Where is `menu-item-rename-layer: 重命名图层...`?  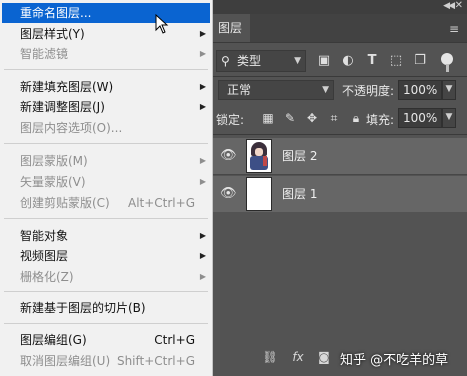
menu-item-rename-layer: 重命名图层... is located at coordinates (106, 13).